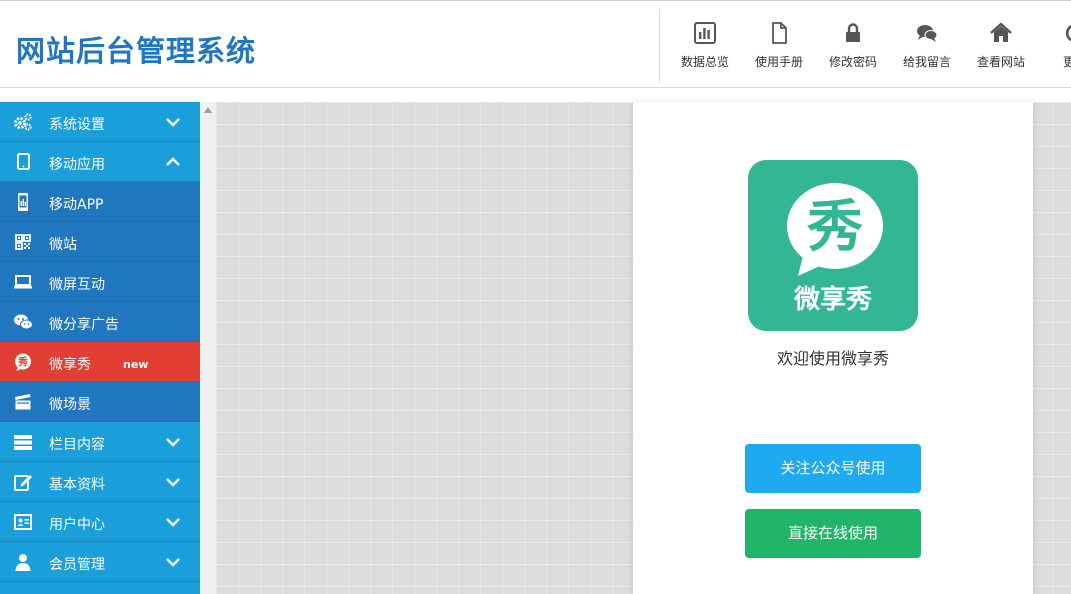  I want to click on xiu-icon: 秀, so click(23, 362).